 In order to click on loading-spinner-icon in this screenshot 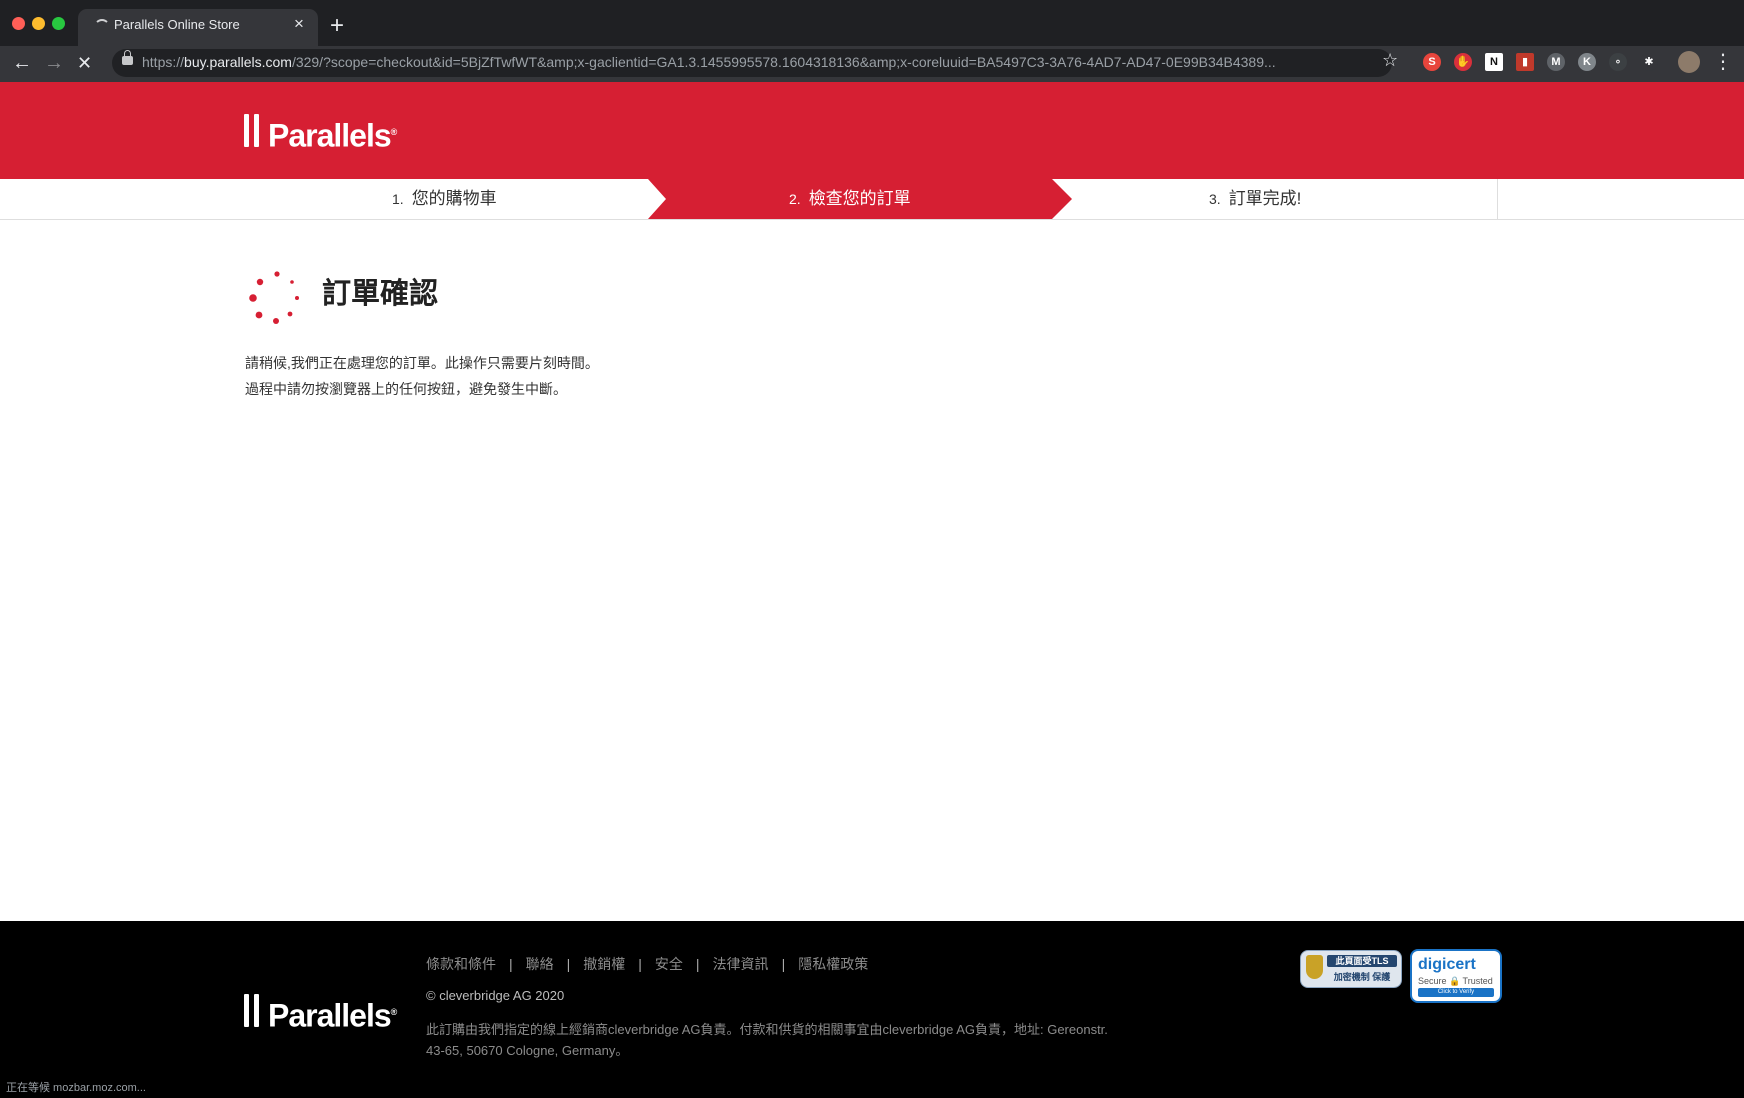, I will do `click(274, 297)`.